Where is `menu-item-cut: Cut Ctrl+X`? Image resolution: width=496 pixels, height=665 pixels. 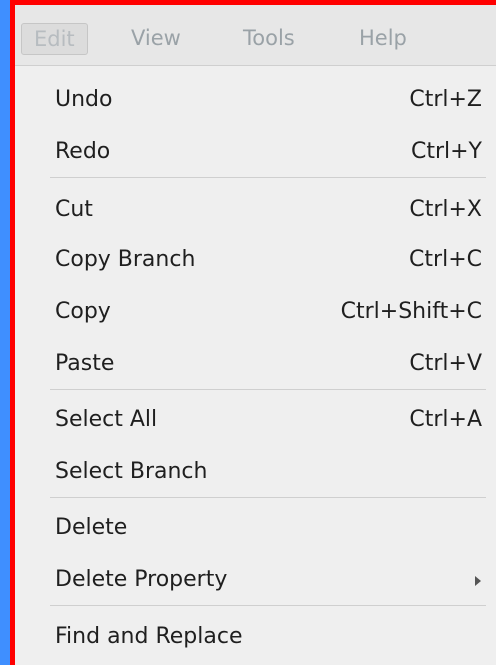
menu-item-cut: Cut Ctrl+X is located at coordinates (255, 210).